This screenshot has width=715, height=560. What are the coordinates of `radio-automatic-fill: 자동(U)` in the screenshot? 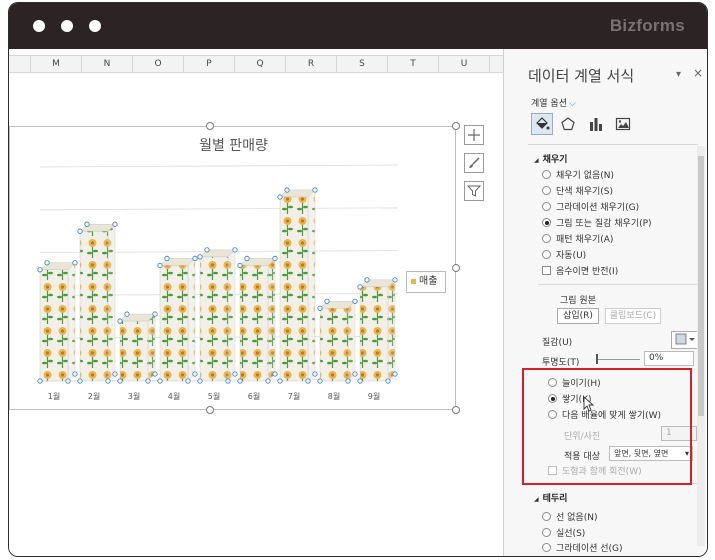 It's located at (564, 256).